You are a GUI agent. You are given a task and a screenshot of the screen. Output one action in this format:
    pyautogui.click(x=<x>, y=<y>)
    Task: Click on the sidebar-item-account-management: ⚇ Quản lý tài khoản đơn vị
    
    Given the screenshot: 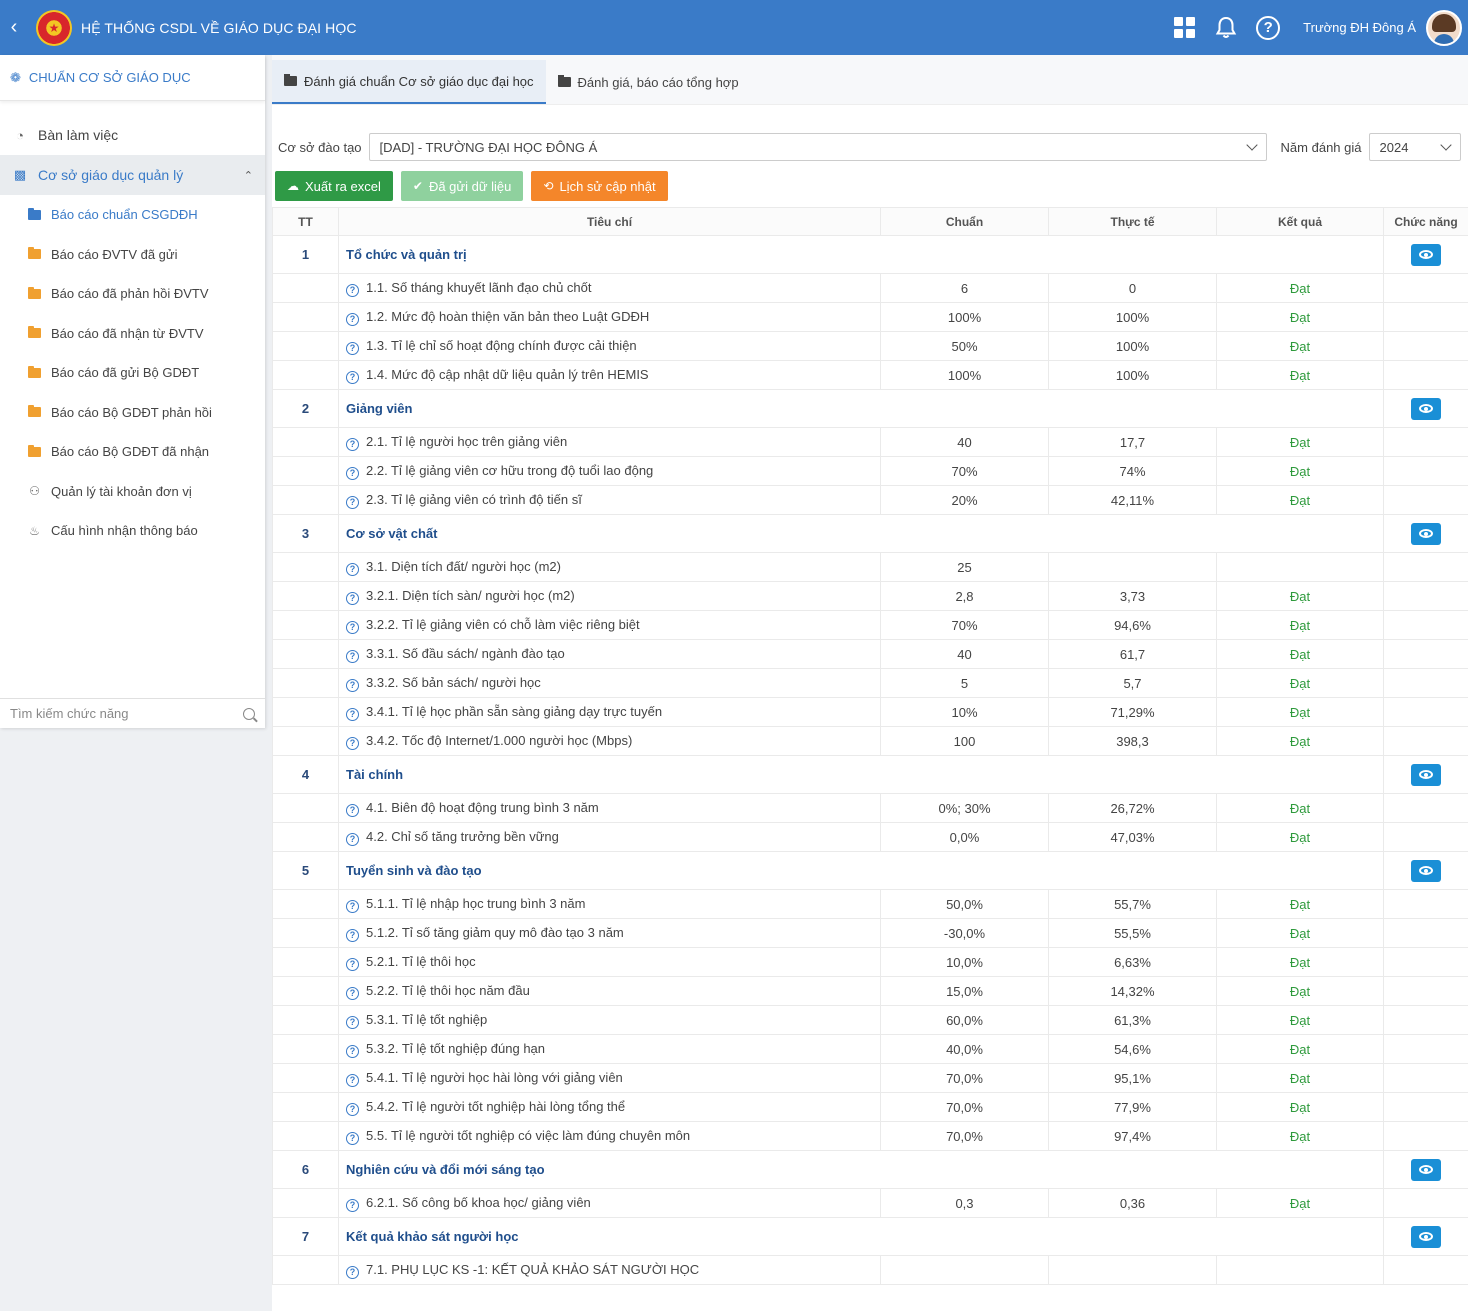 What is the action you would take?
    pyautogui.click(x=132, y=492)
    